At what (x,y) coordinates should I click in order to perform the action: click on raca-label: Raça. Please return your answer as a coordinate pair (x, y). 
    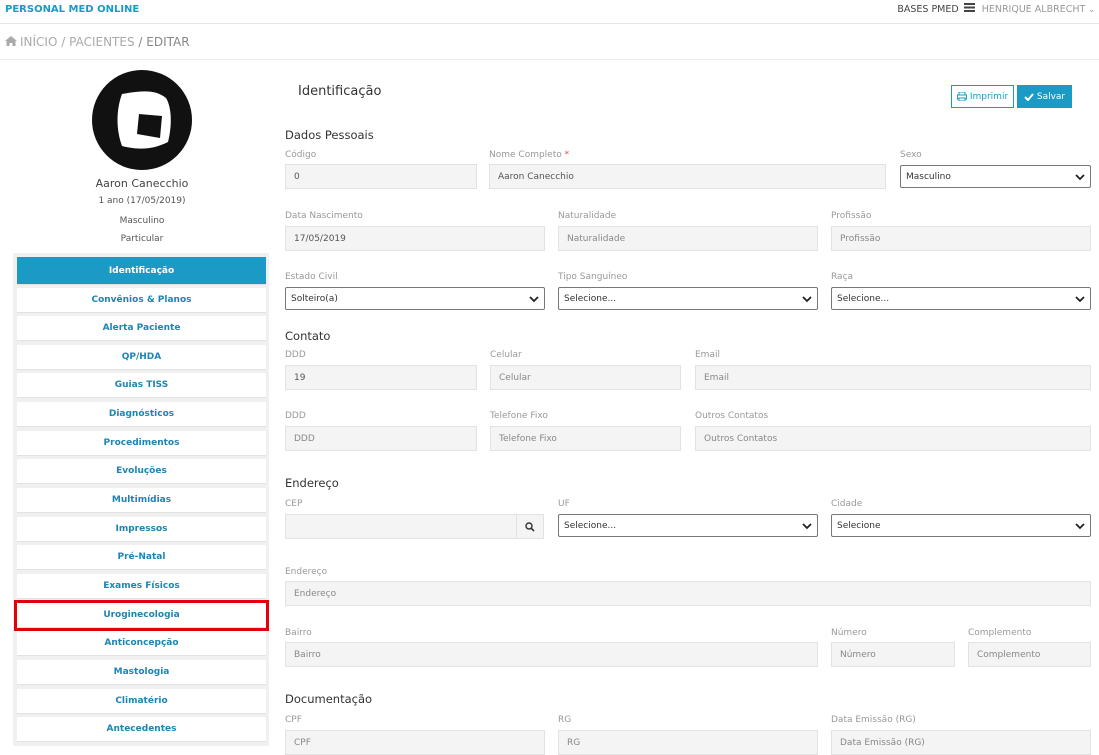
    Looking at the image, I should click on (842, 277).